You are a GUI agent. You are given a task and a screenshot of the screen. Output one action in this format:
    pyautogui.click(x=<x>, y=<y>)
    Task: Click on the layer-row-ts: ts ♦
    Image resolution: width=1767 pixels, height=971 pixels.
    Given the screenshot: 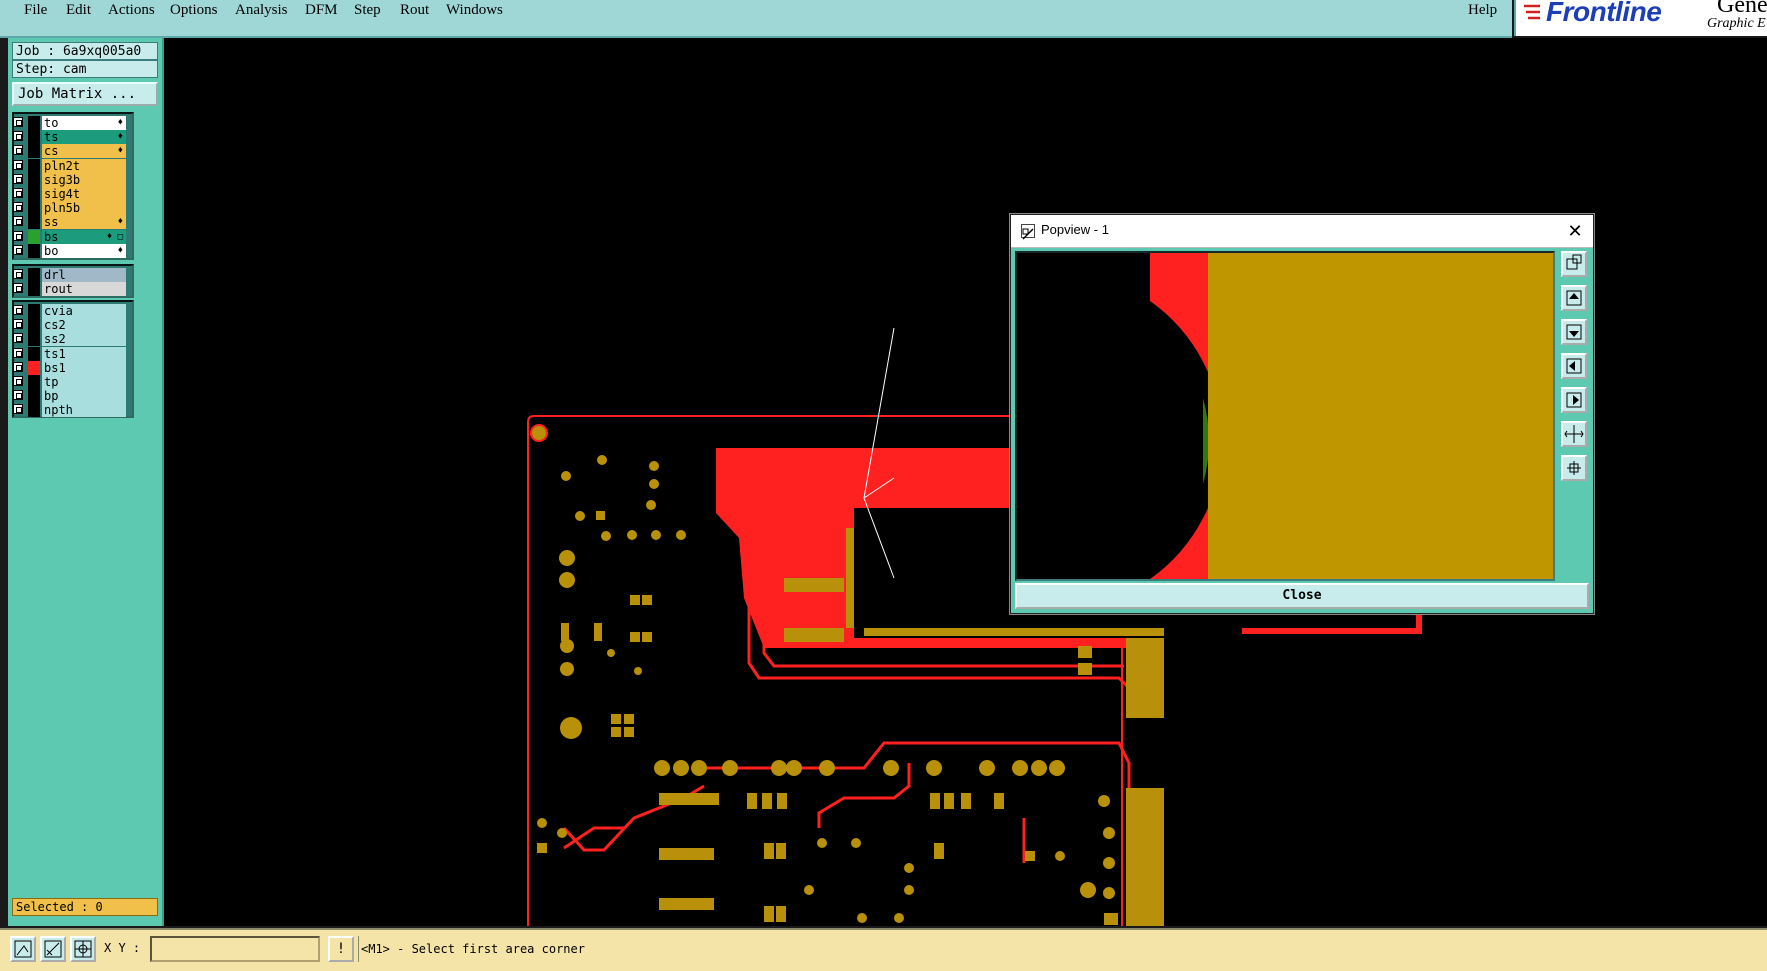 What is the action you would take?
    pyautogui.click(x=72, y=137)
    